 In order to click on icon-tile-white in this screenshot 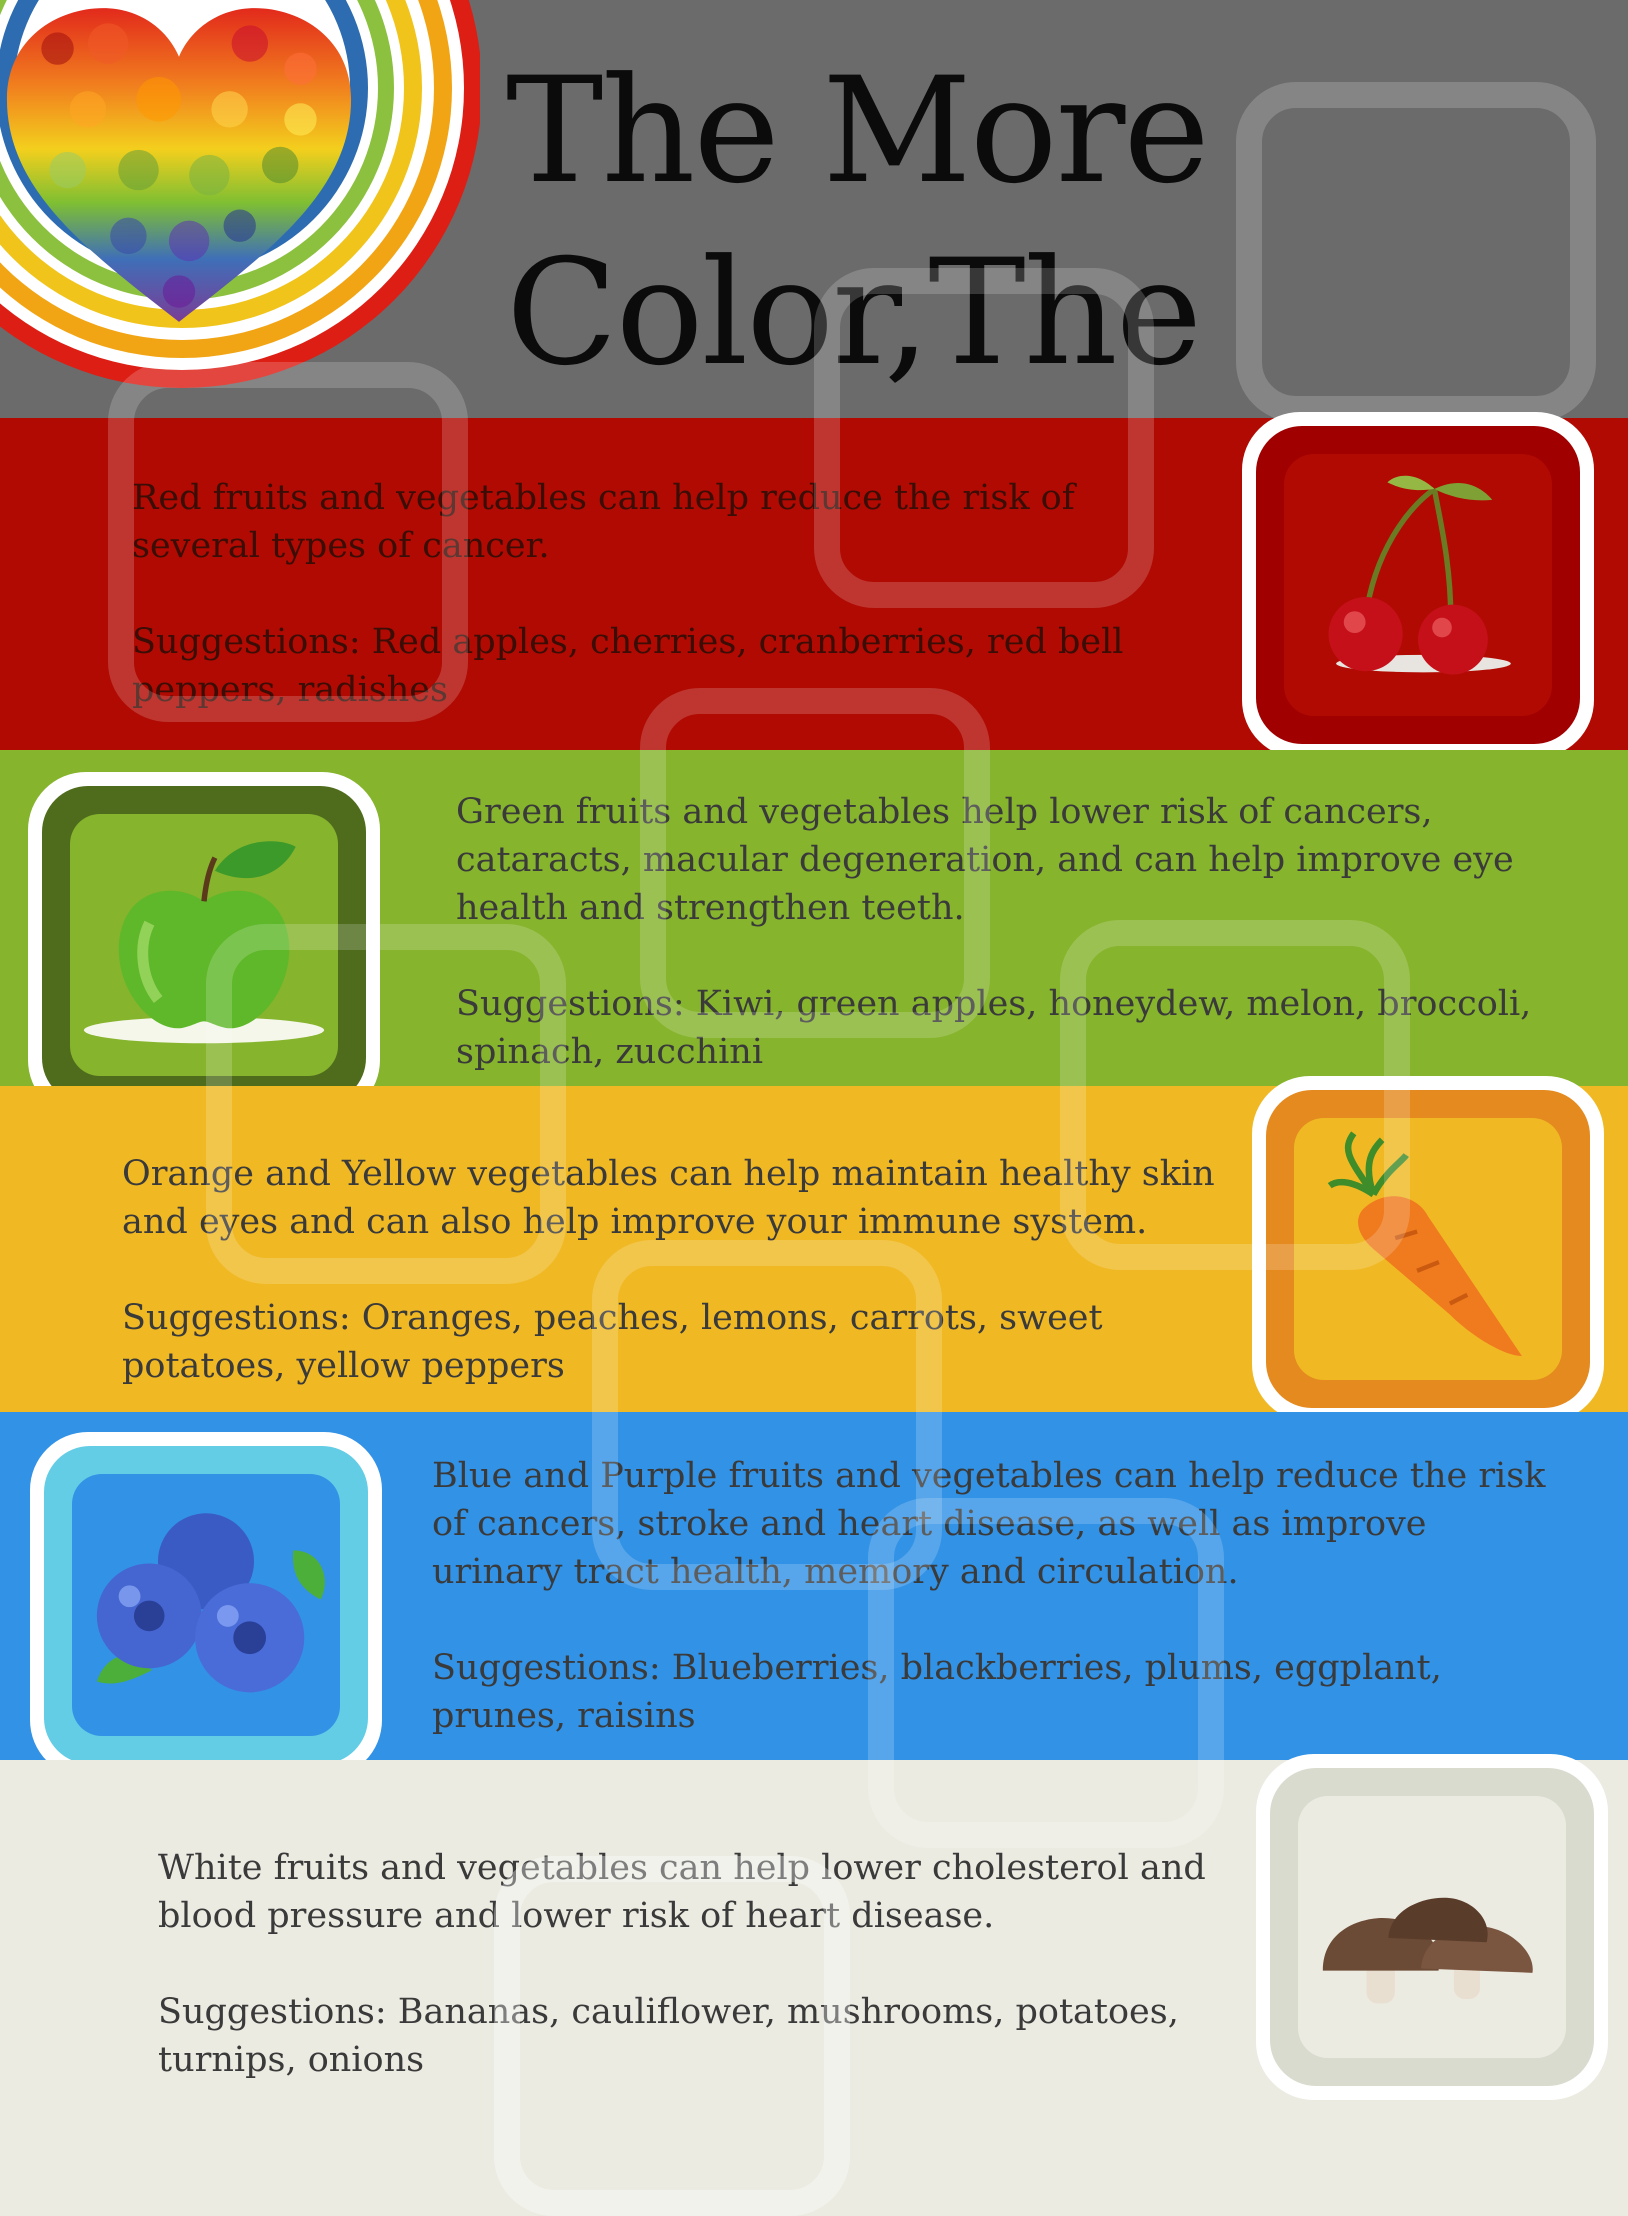, I will do `click(1432, 1927)`.